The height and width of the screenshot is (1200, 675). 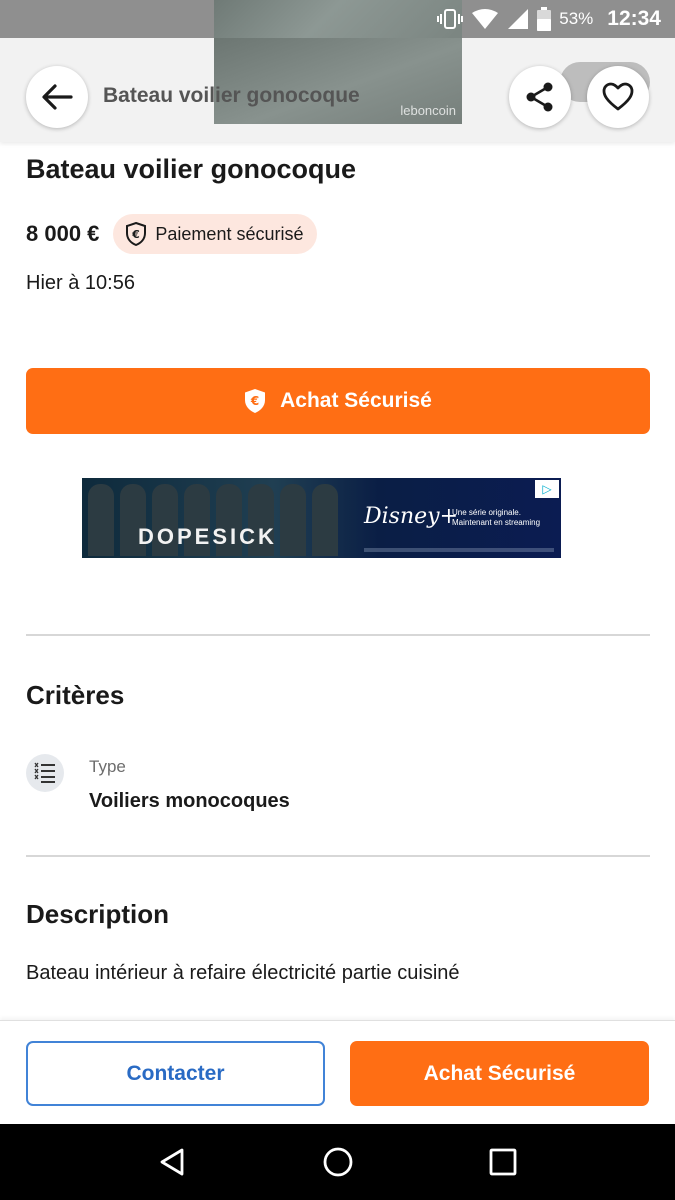 What do you see at coordinates (107, 766) in the screenshot?
I see `criteria-type-label: Type` at bounding box center [107, 766].